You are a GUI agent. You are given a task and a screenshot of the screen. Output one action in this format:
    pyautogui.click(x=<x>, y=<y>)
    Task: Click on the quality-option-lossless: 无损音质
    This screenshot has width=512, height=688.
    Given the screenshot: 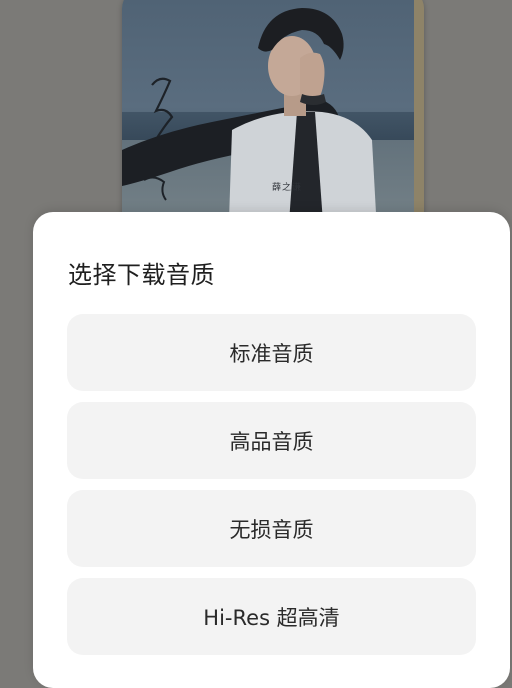 What is the action you would take?
    pyautogui.click(x=271, y=528)
    